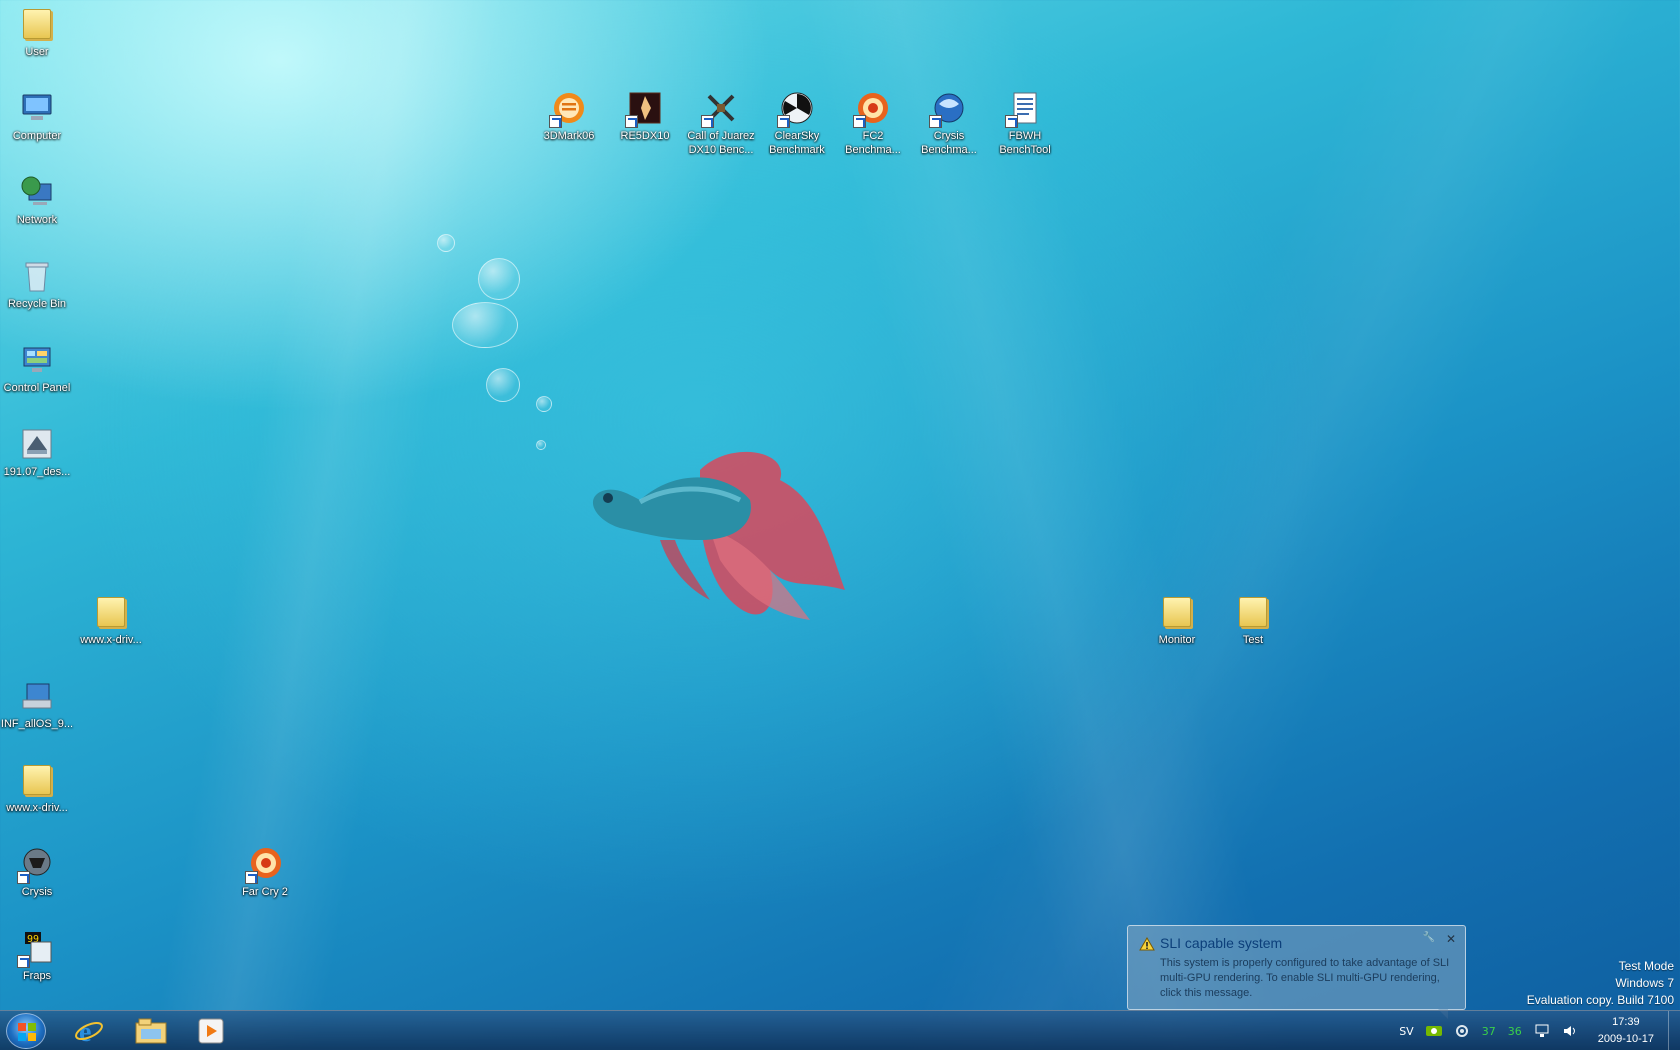 This screenshot has width=1680, height=1050. I want to click on network-icon, so click(37, 192).